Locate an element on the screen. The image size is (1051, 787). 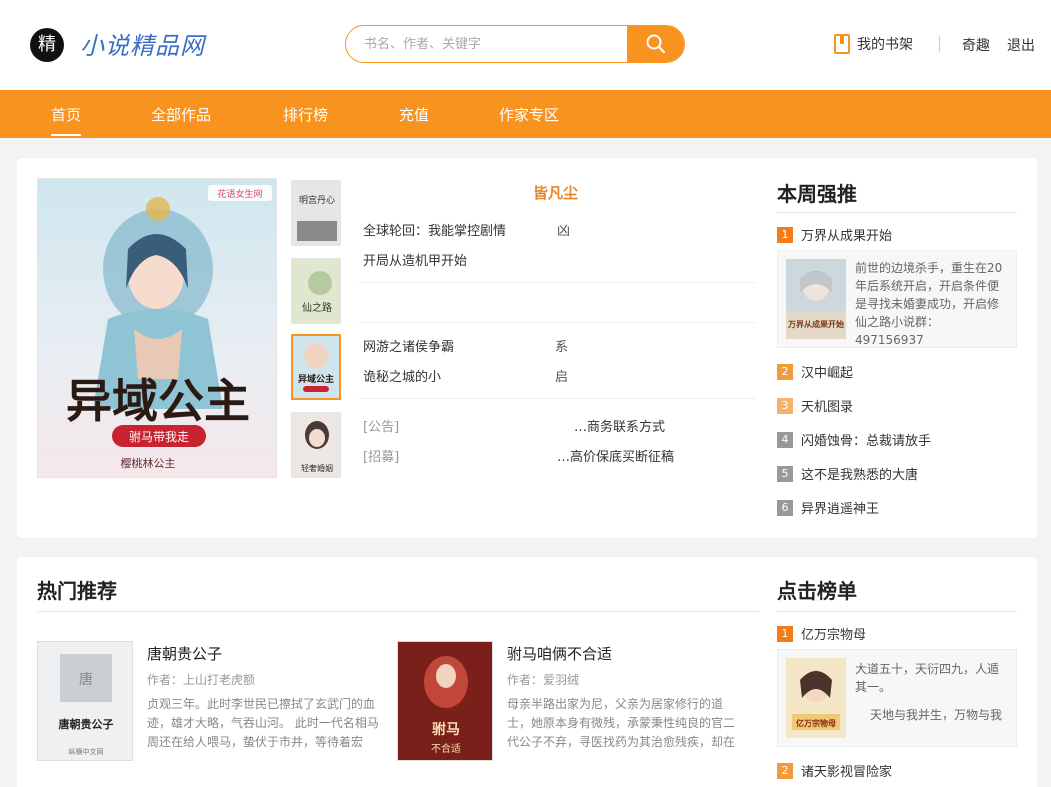
hot-cover-title: 唐朝贵公子 is located at coordinates (86, 724).